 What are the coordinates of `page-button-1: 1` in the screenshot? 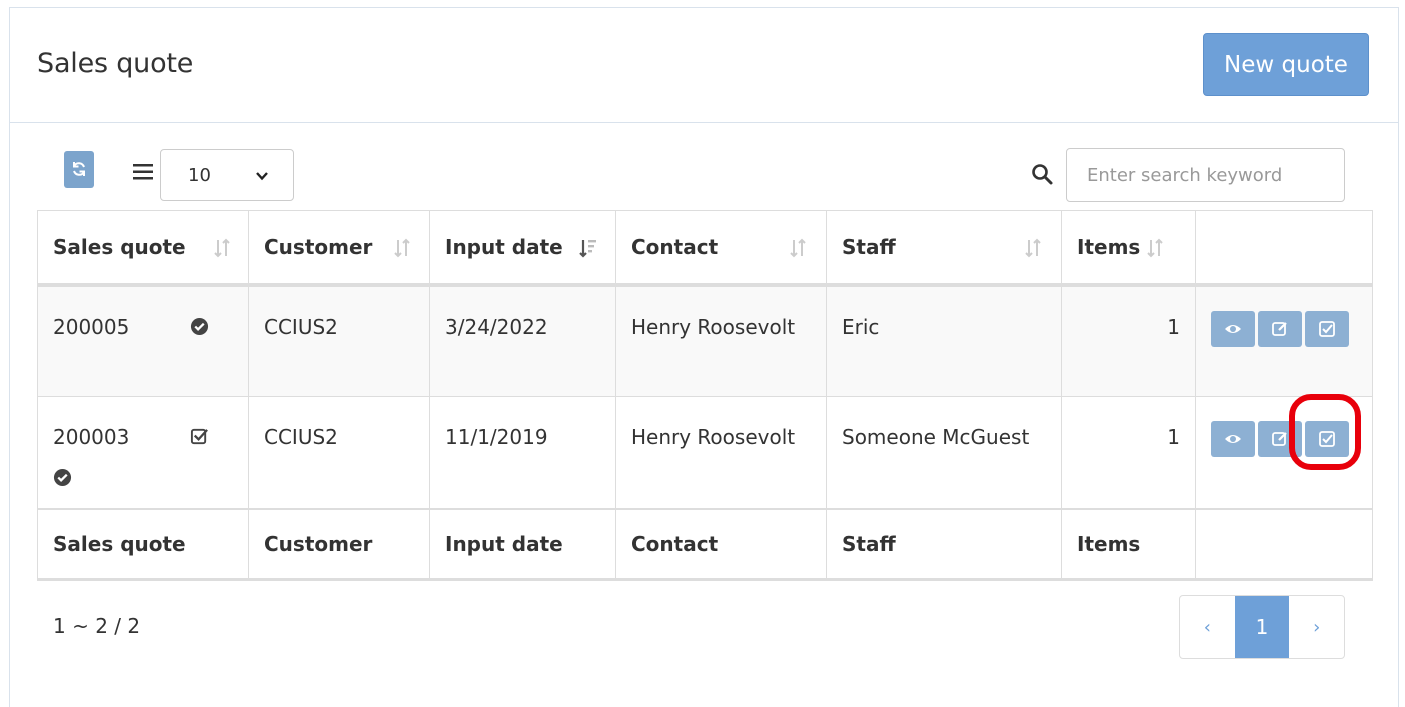 It's located at (1262, 627).